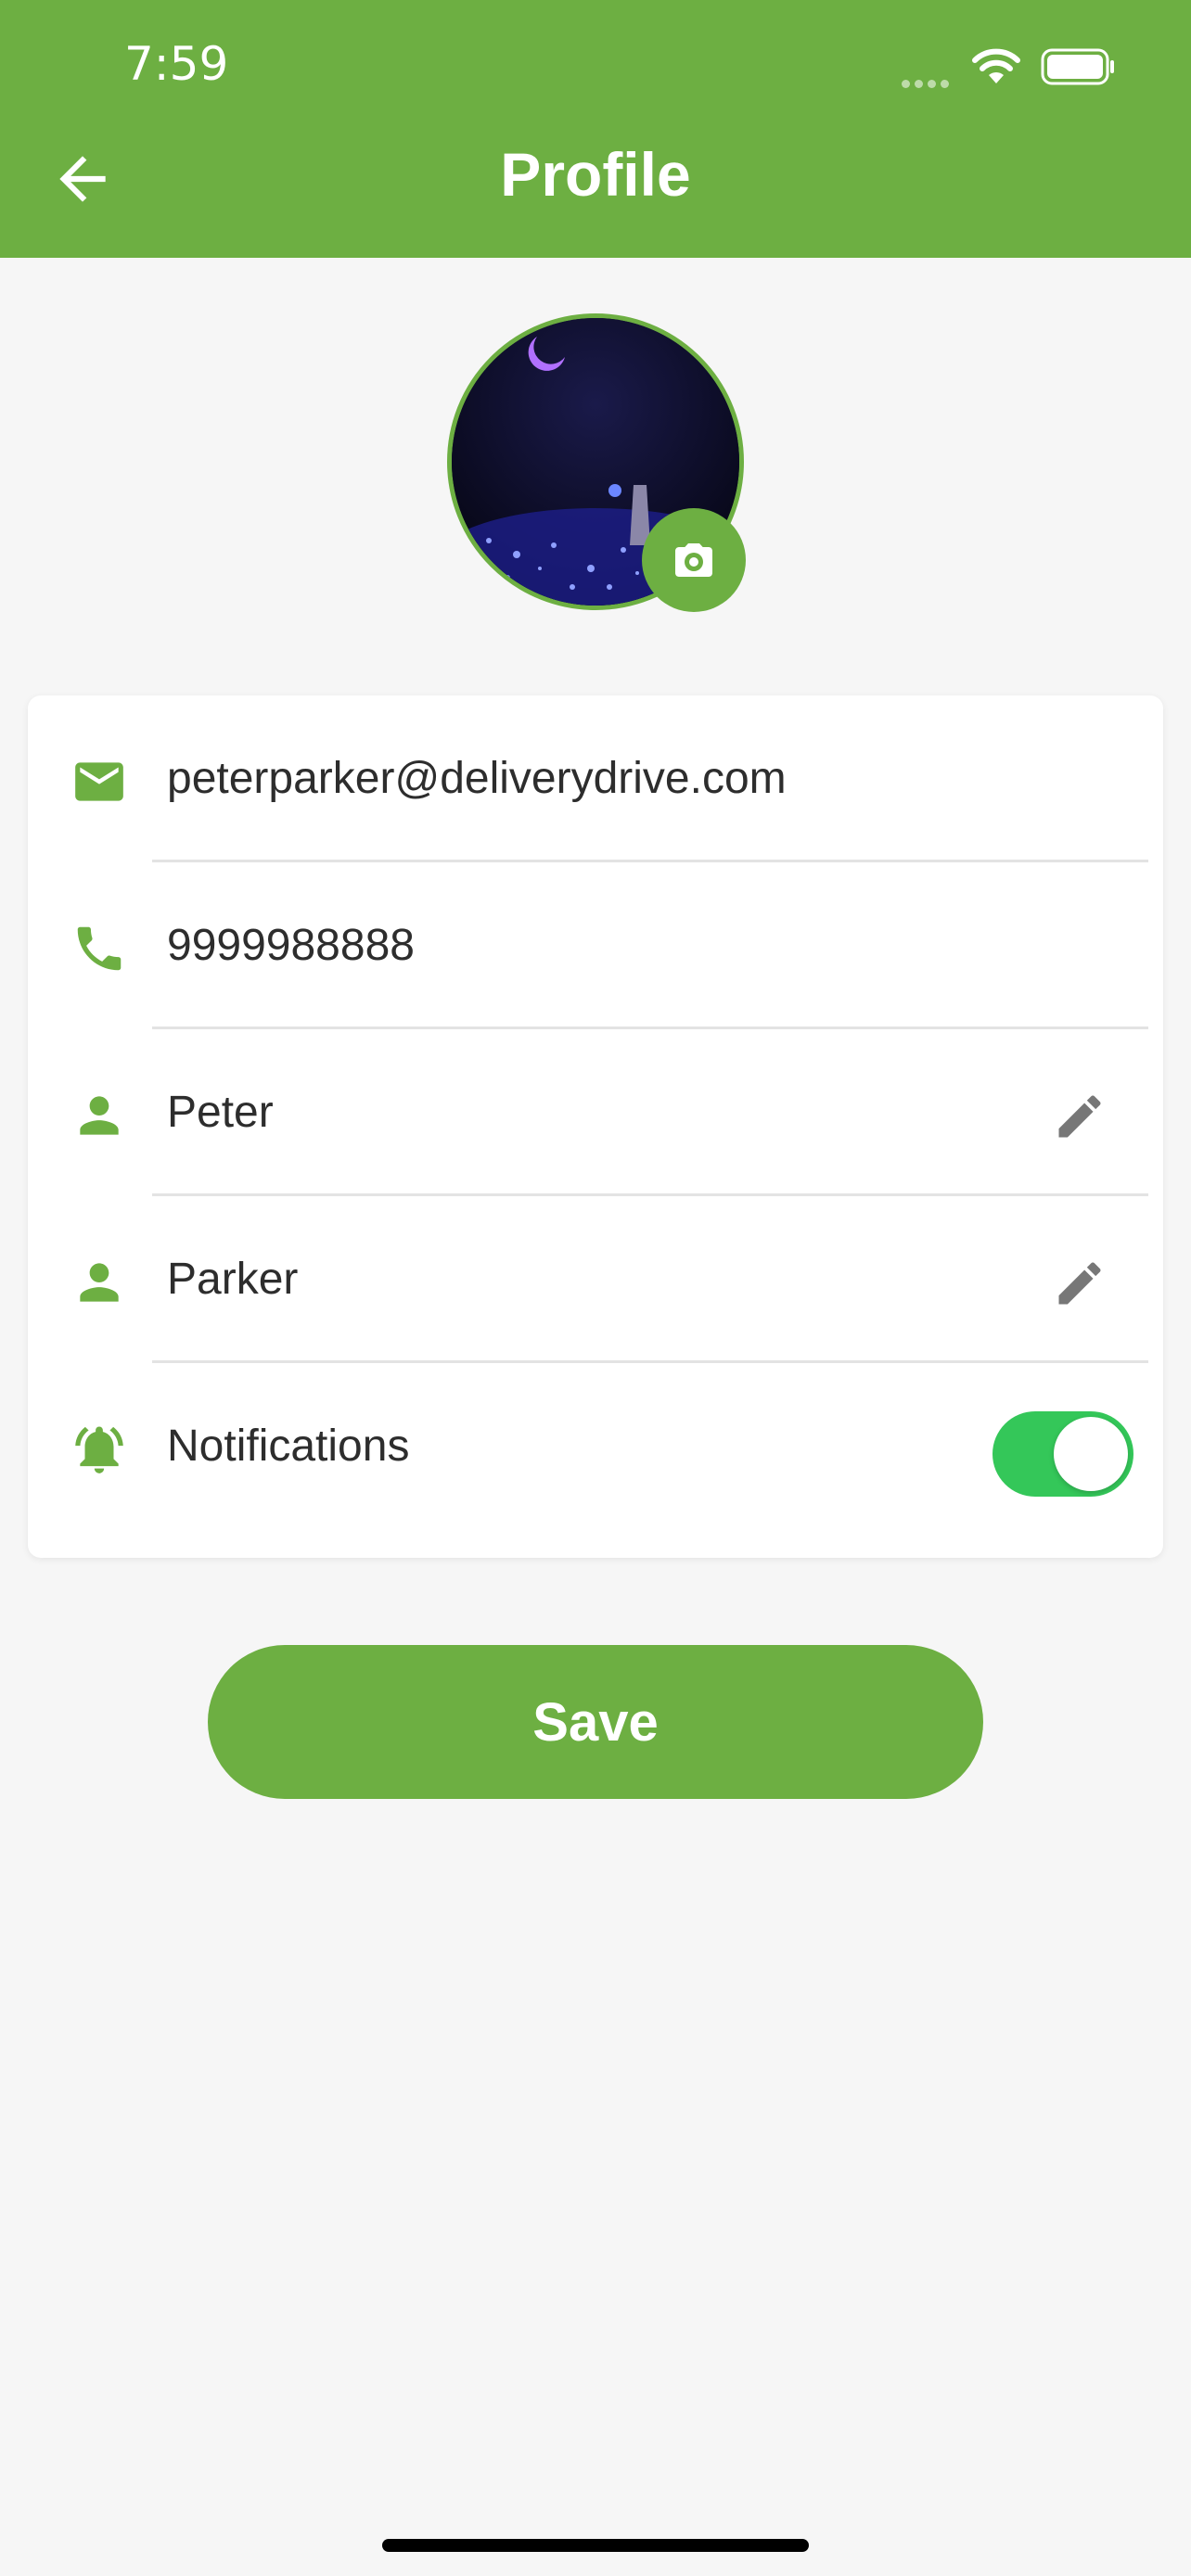 This screenshot has width=1191, height=2576. I want to click on phone-value: 9999988888, so click(291, 946).